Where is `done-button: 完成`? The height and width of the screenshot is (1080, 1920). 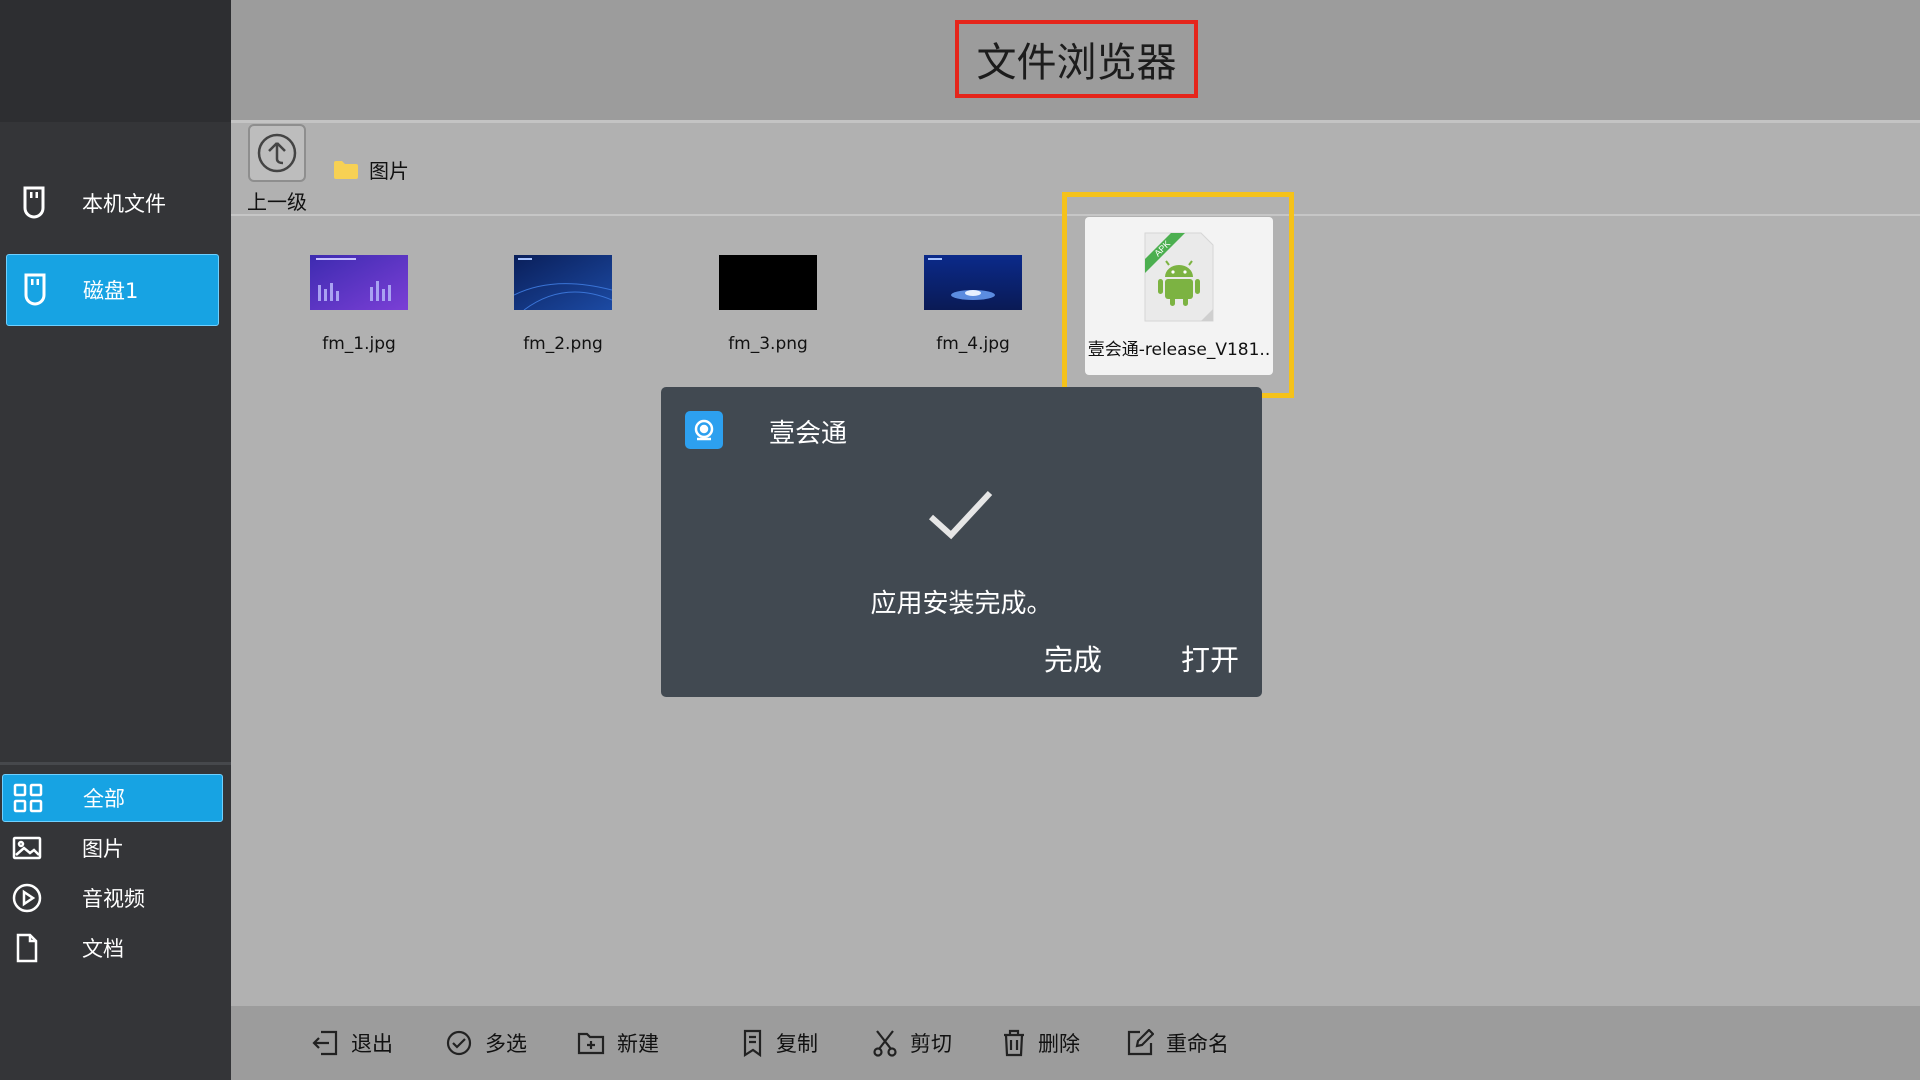
done-button: 完成 is located at coordinates (1073, 658).